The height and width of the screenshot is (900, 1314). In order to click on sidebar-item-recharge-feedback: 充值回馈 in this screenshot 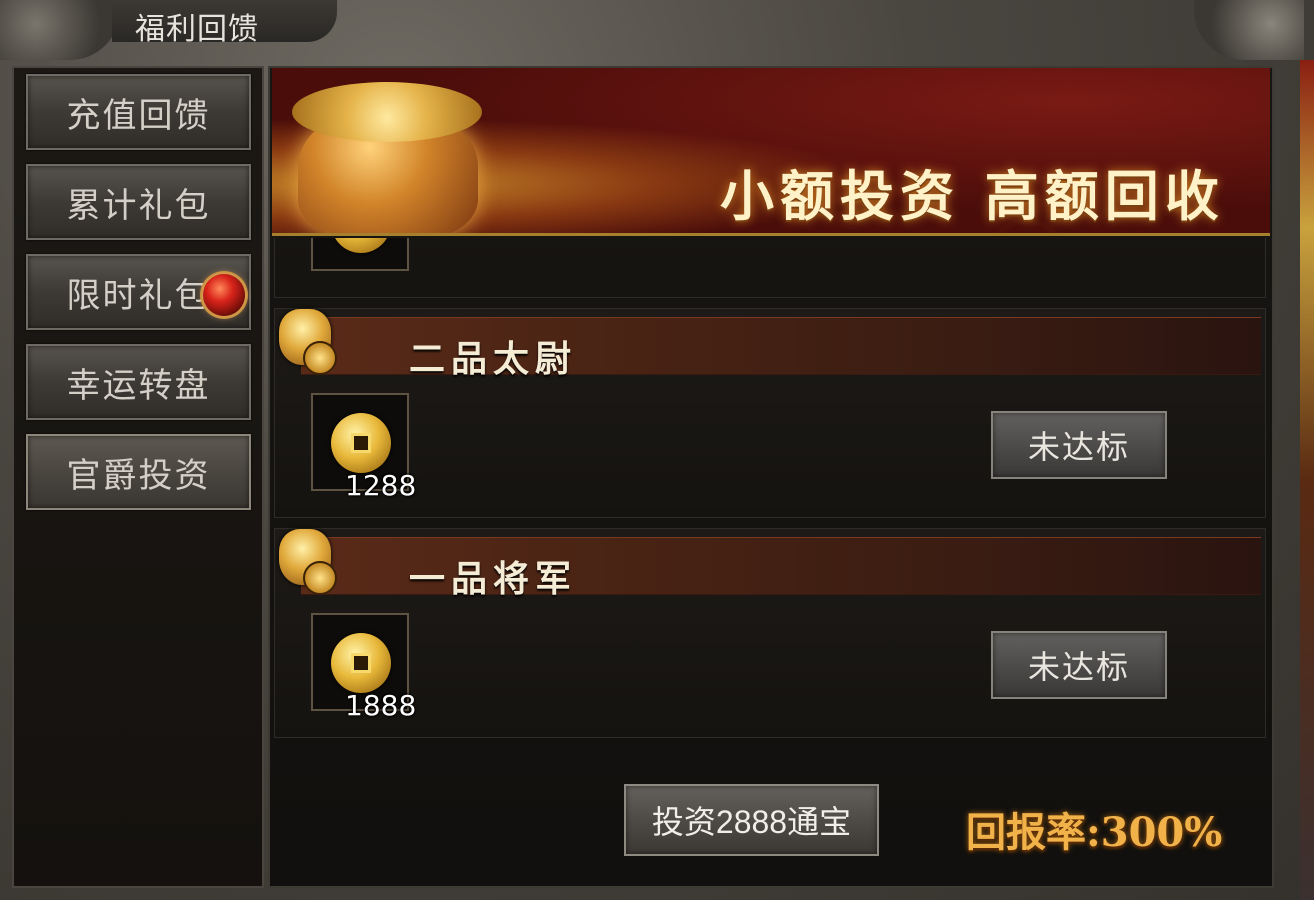, I will do `click(138, 112)`.